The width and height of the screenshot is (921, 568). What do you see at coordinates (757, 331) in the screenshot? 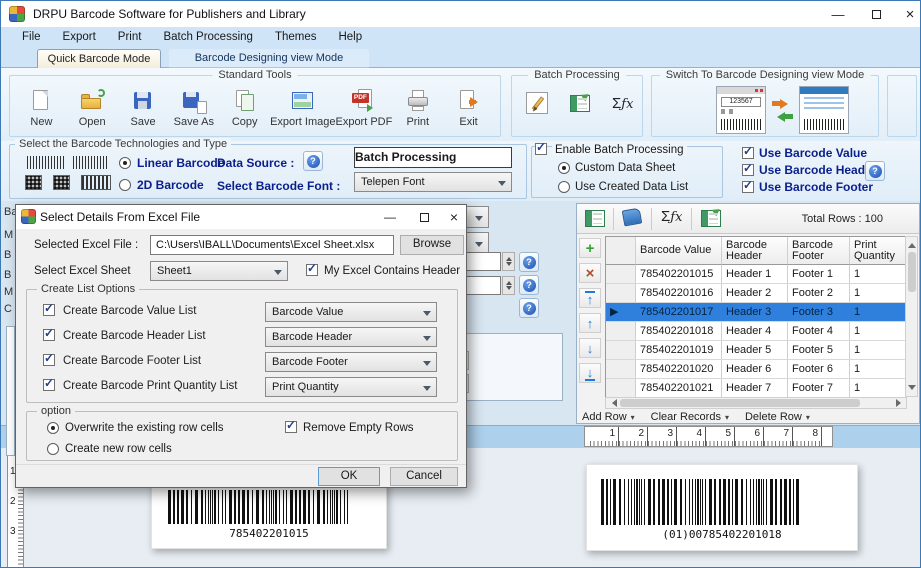
I see `table-row: 785402201018 Header 4 Footer 41` at bounding box center [757, 331].